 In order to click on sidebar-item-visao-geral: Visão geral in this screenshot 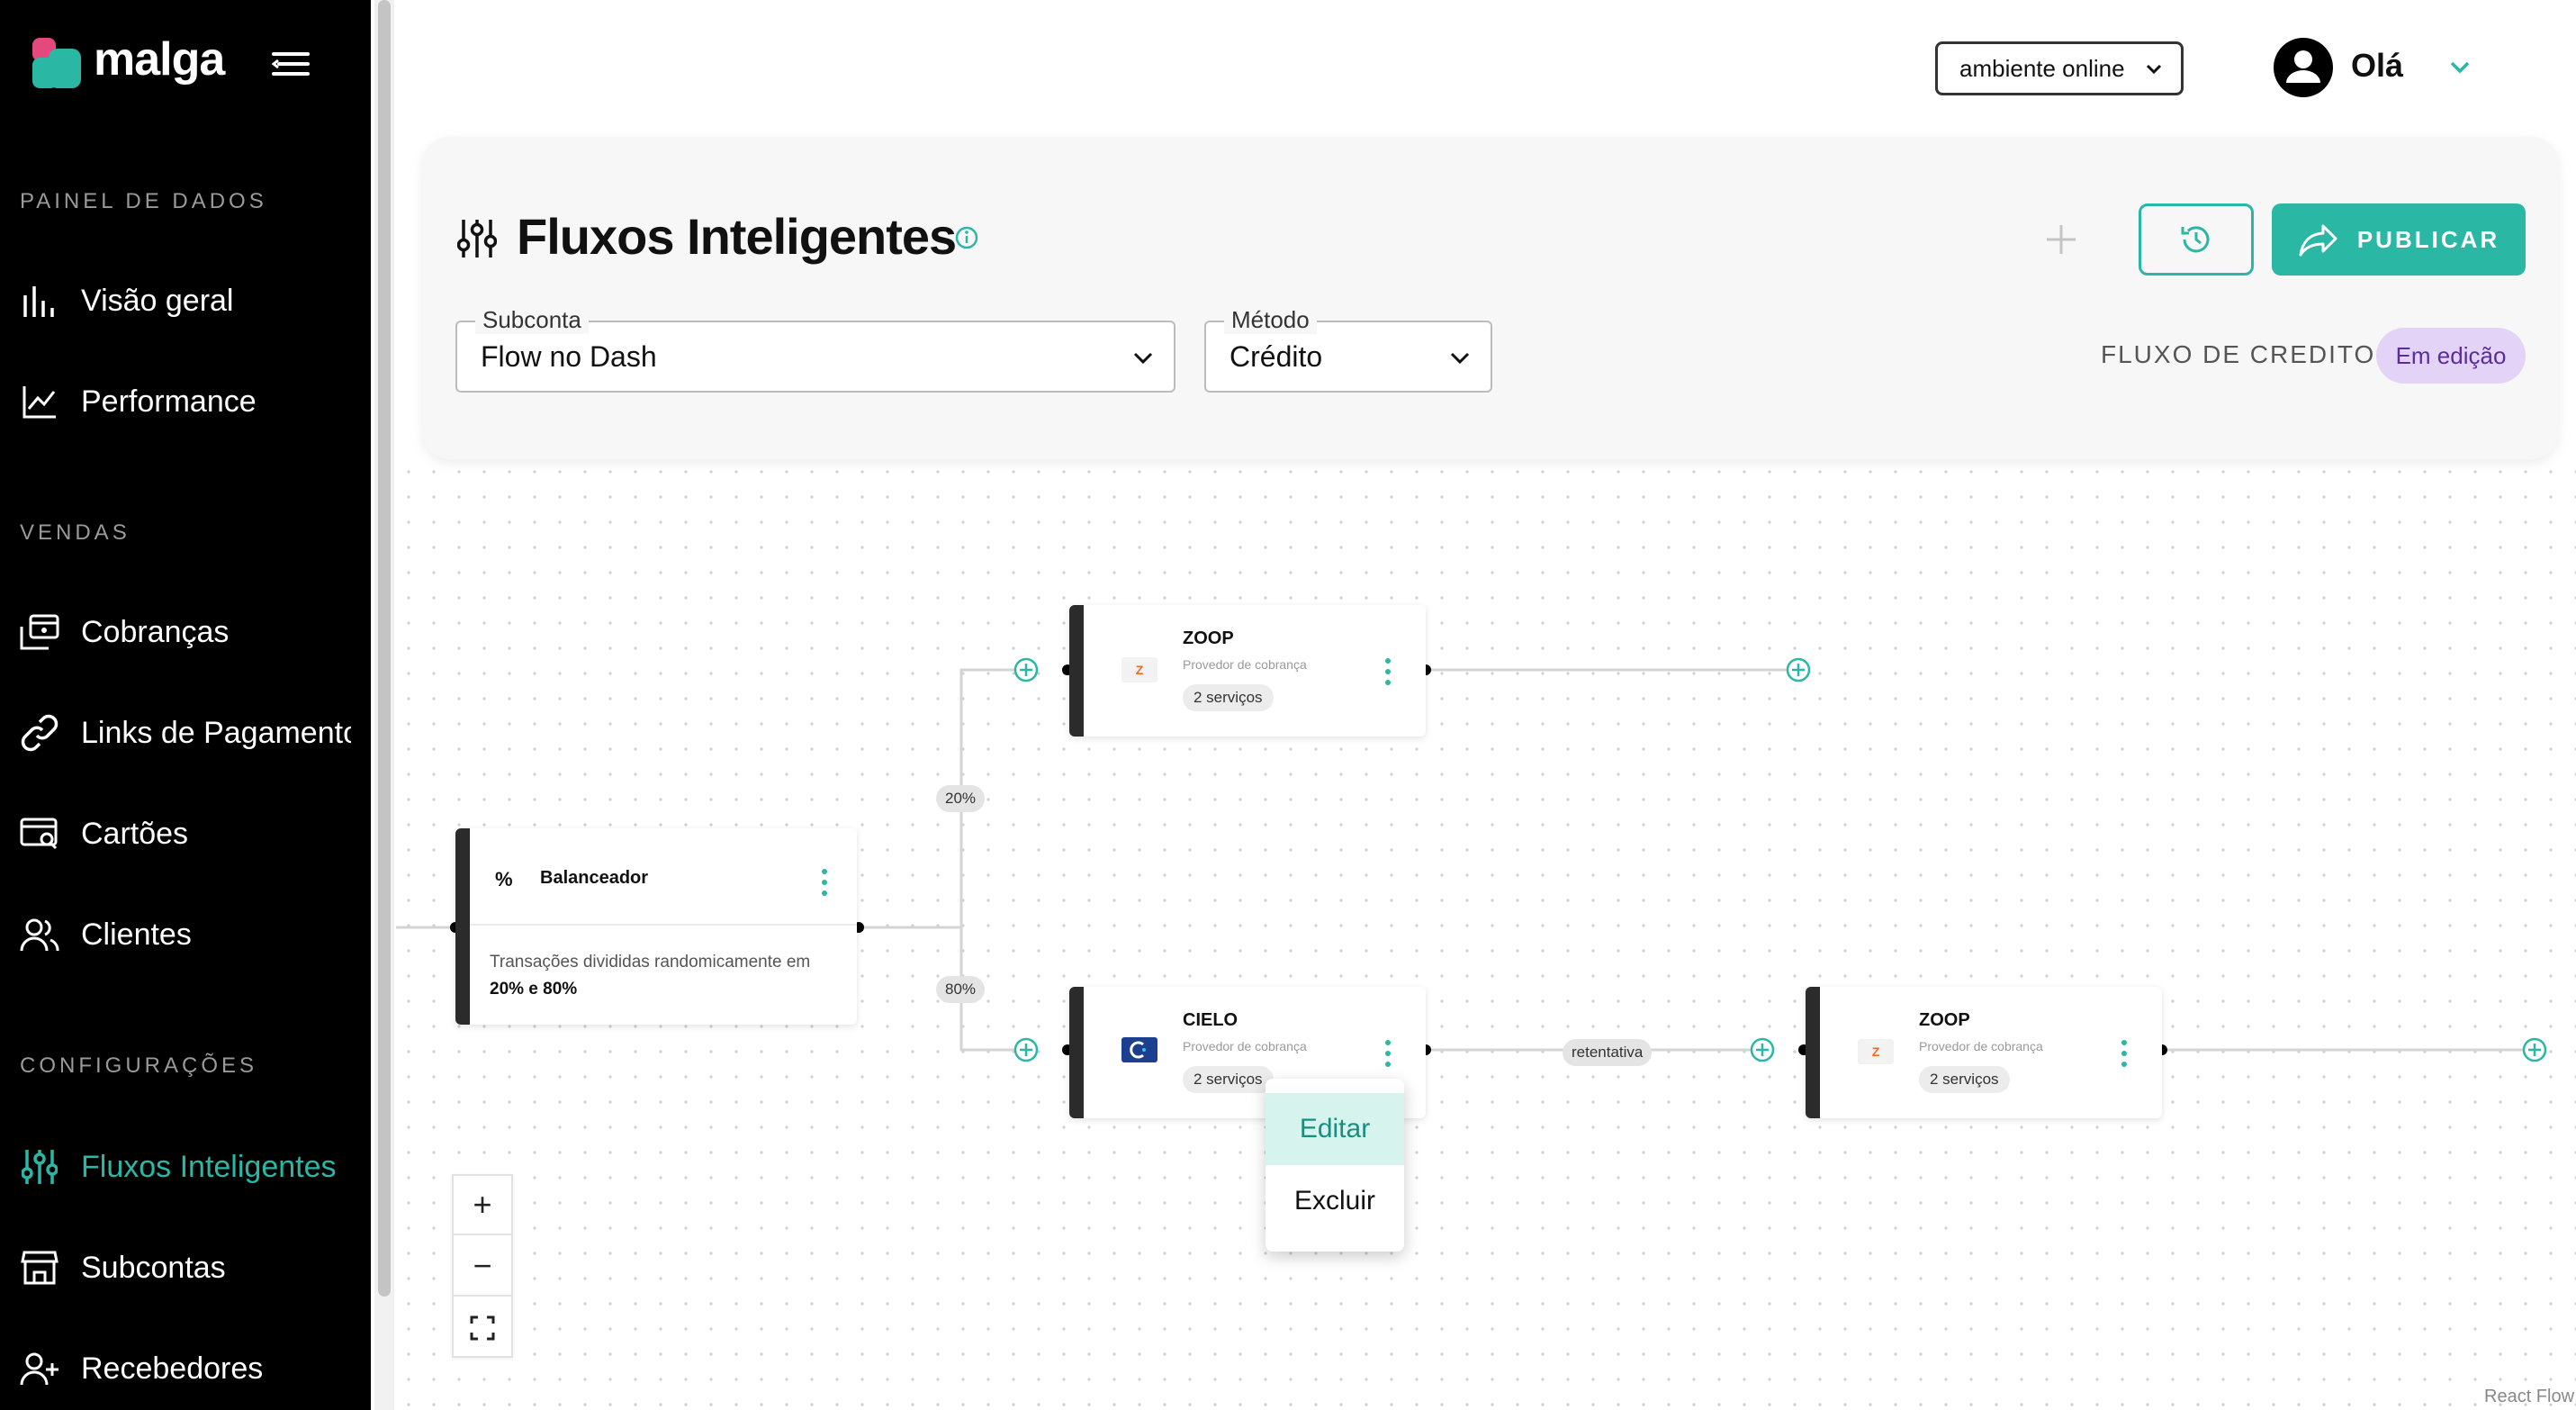, I will do `click(189, 301)`.